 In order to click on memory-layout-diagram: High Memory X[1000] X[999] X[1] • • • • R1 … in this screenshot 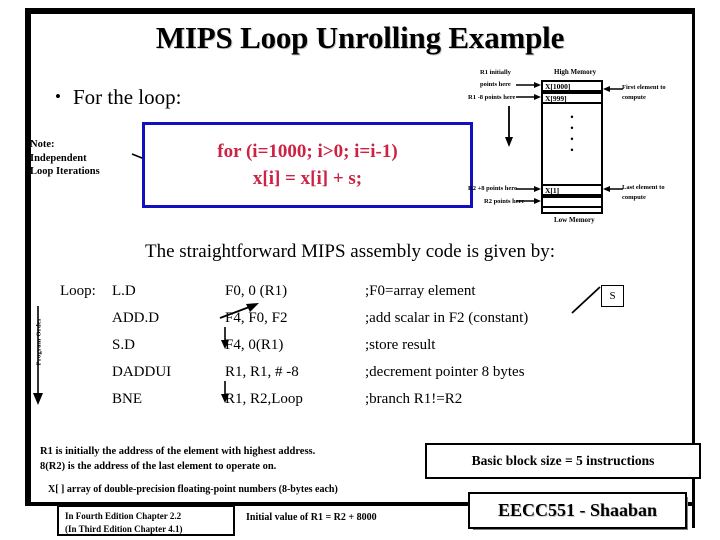, I will do `click(581, 148)`.